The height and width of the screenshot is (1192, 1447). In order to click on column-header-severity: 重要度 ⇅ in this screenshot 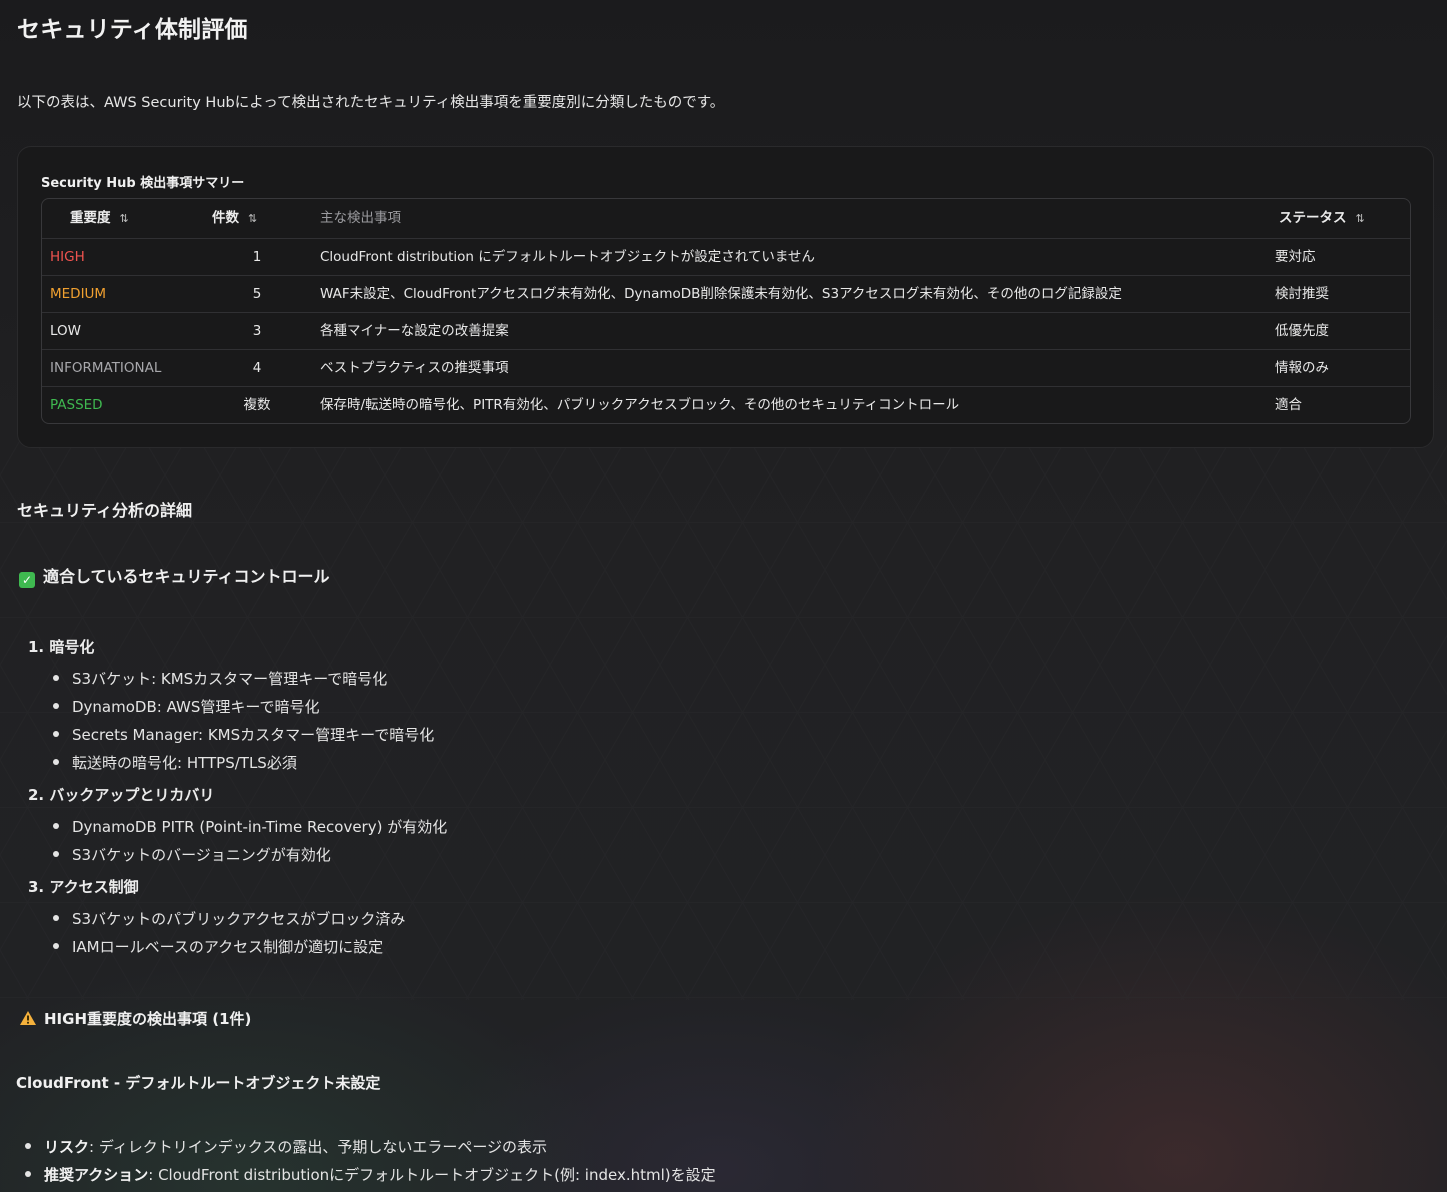, I will do `click(99, 218)`.